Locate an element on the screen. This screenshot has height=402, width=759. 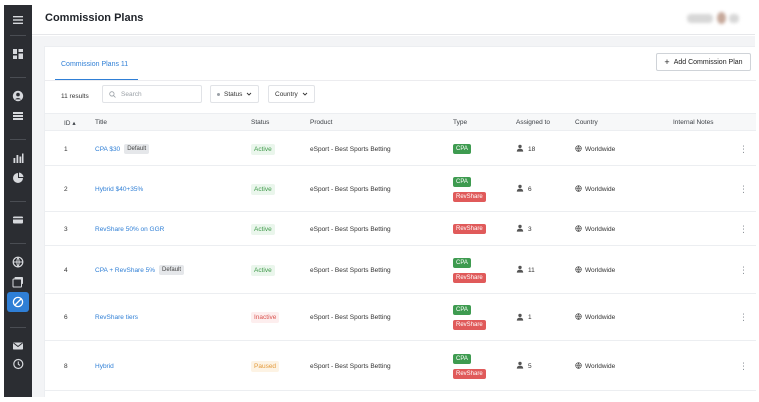
user-avatar is located at coordinates (716, 19).